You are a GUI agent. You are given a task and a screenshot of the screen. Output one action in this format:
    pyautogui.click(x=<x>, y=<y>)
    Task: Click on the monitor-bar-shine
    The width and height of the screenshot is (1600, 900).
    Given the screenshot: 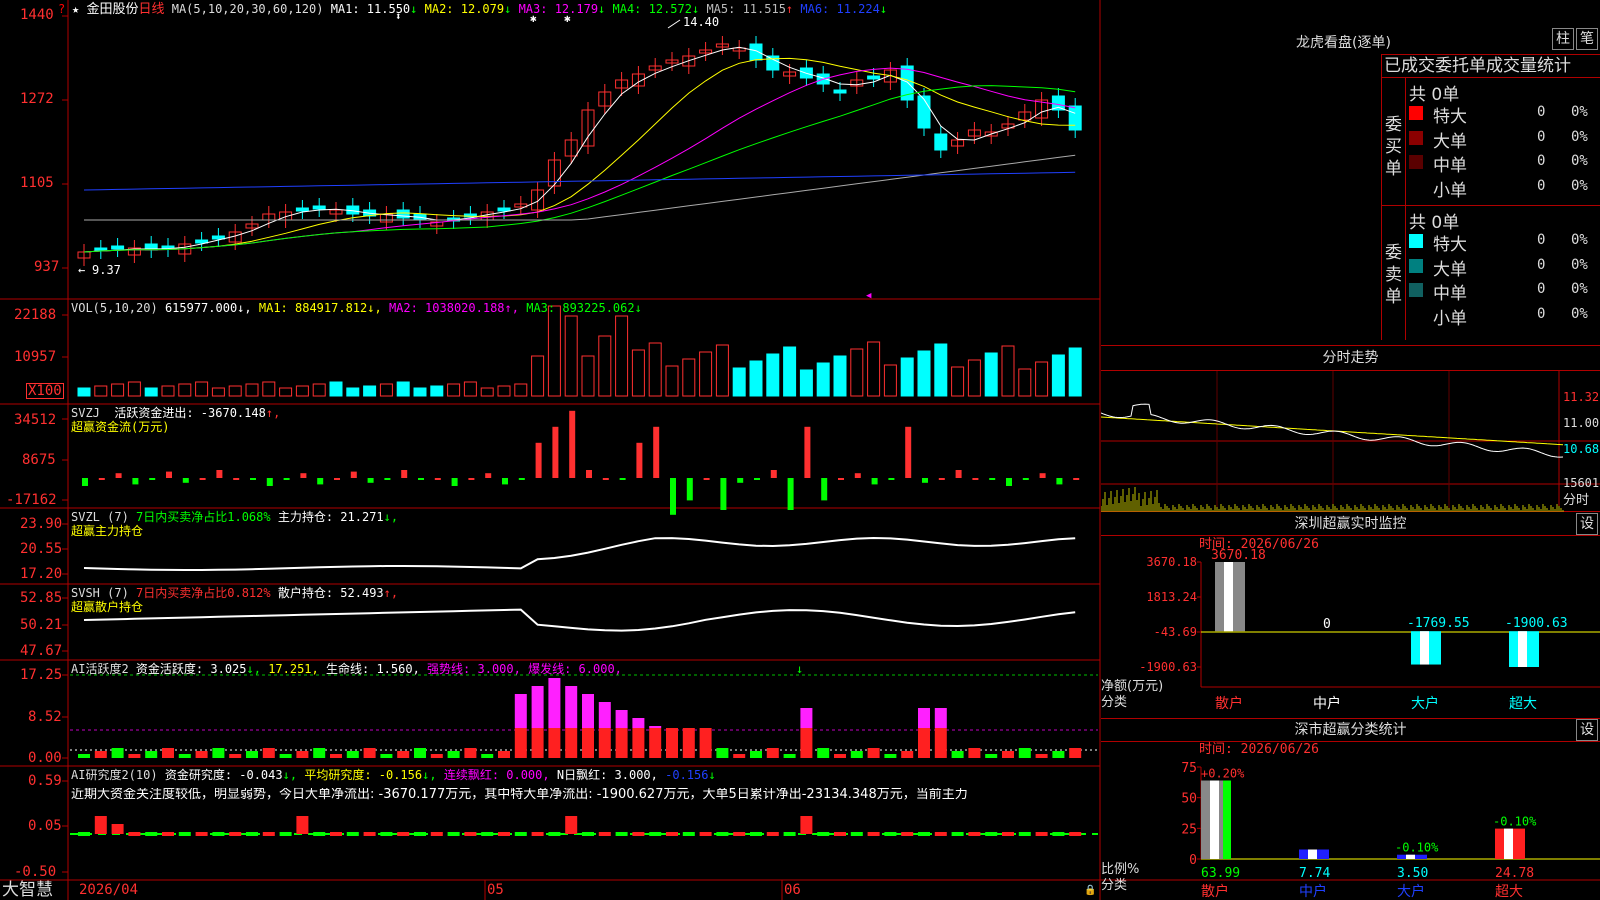 What is the action you would take?
    pyautogui.click(x=1424, y=648)
    